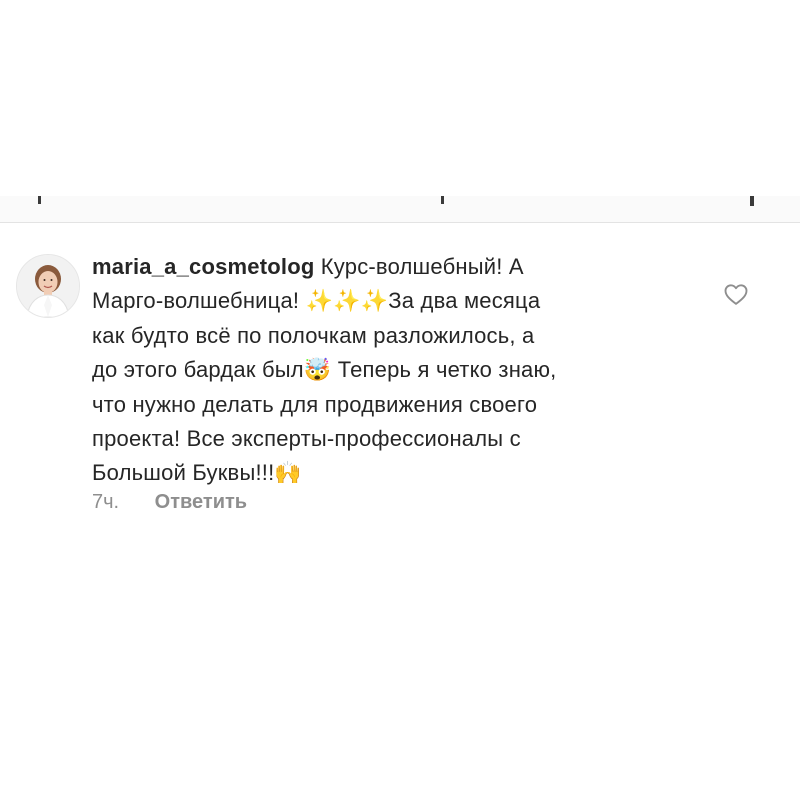  Describe the element at coordinates (315, 404) in the screenshot. I see `comment-line-text: что нужно делать для продвижения своего` at that location.